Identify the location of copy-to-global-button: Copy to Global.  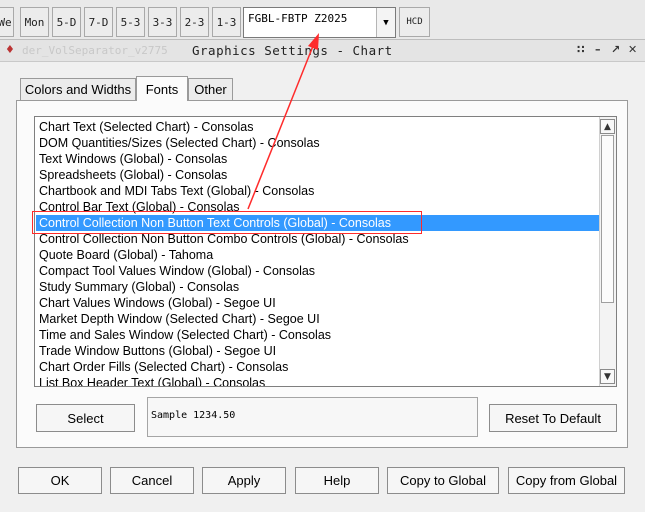
(443, 480).